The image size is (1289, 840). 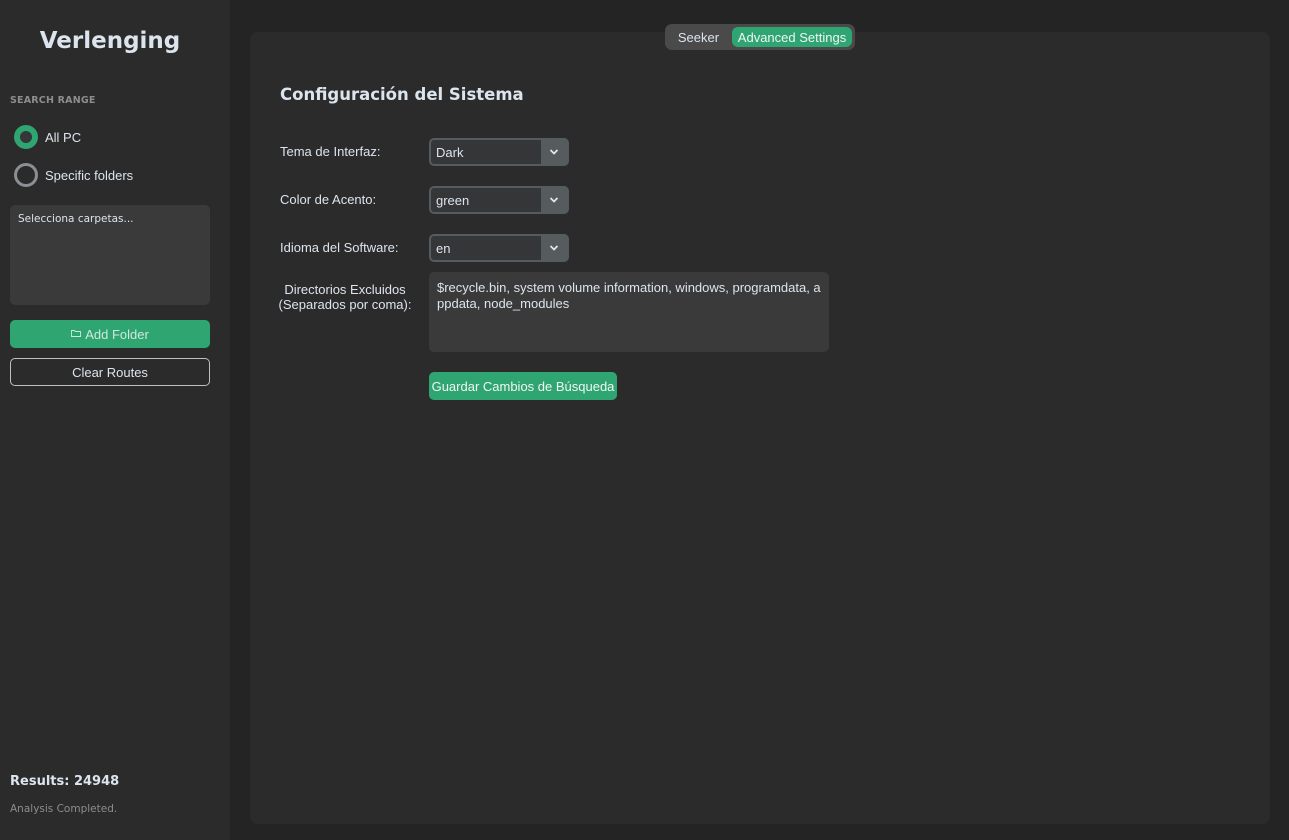 What do you see at coordinates (450, 152) in the screenshot?
I see `theme-value: Dark` at bounding box center [450, 152].